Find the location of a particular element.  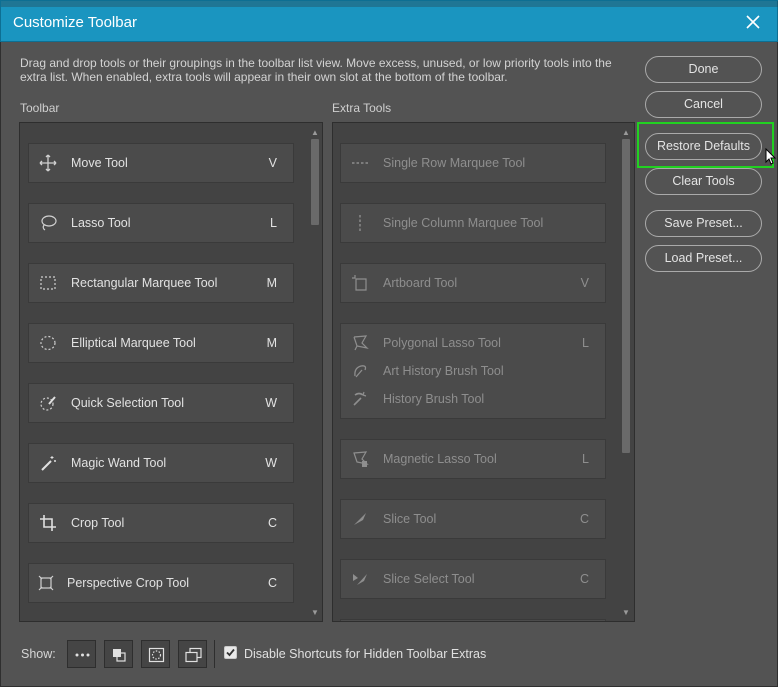

tool-name: History Brush Tool is located at coordinates (434, 399).